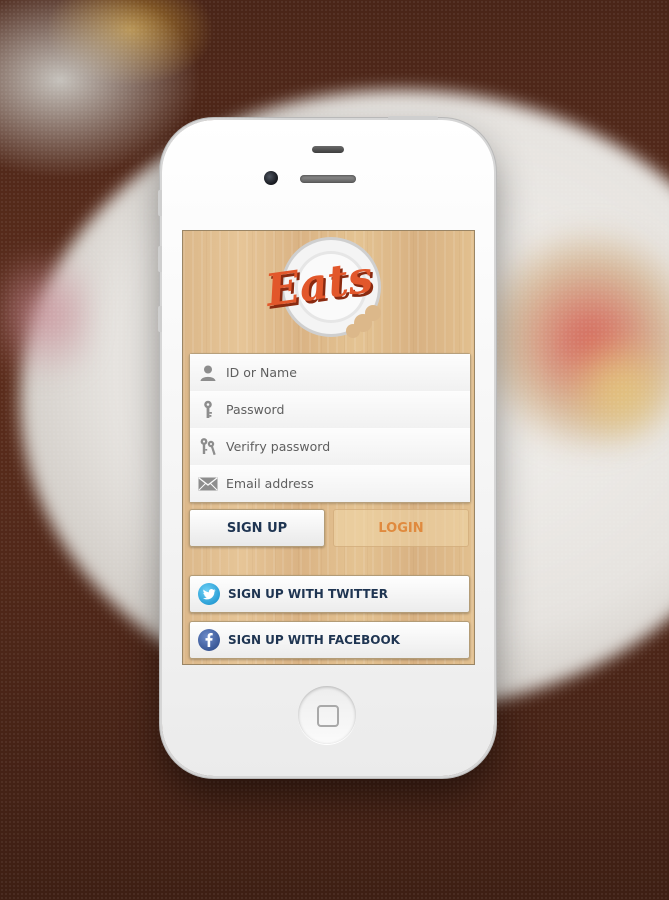 This screenshot has height=900, width=669. Describe the element at coordinates (208, 483) in the screenshot. I see `envelope-icon` at that location.